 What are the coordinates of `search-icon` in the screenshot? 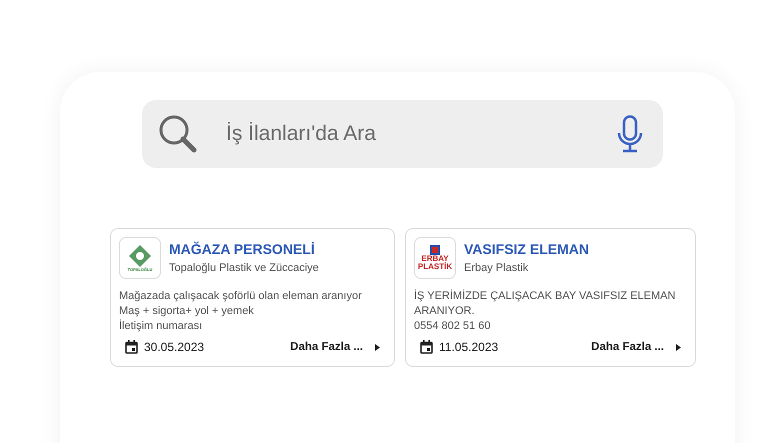 It's located at (178, 134).